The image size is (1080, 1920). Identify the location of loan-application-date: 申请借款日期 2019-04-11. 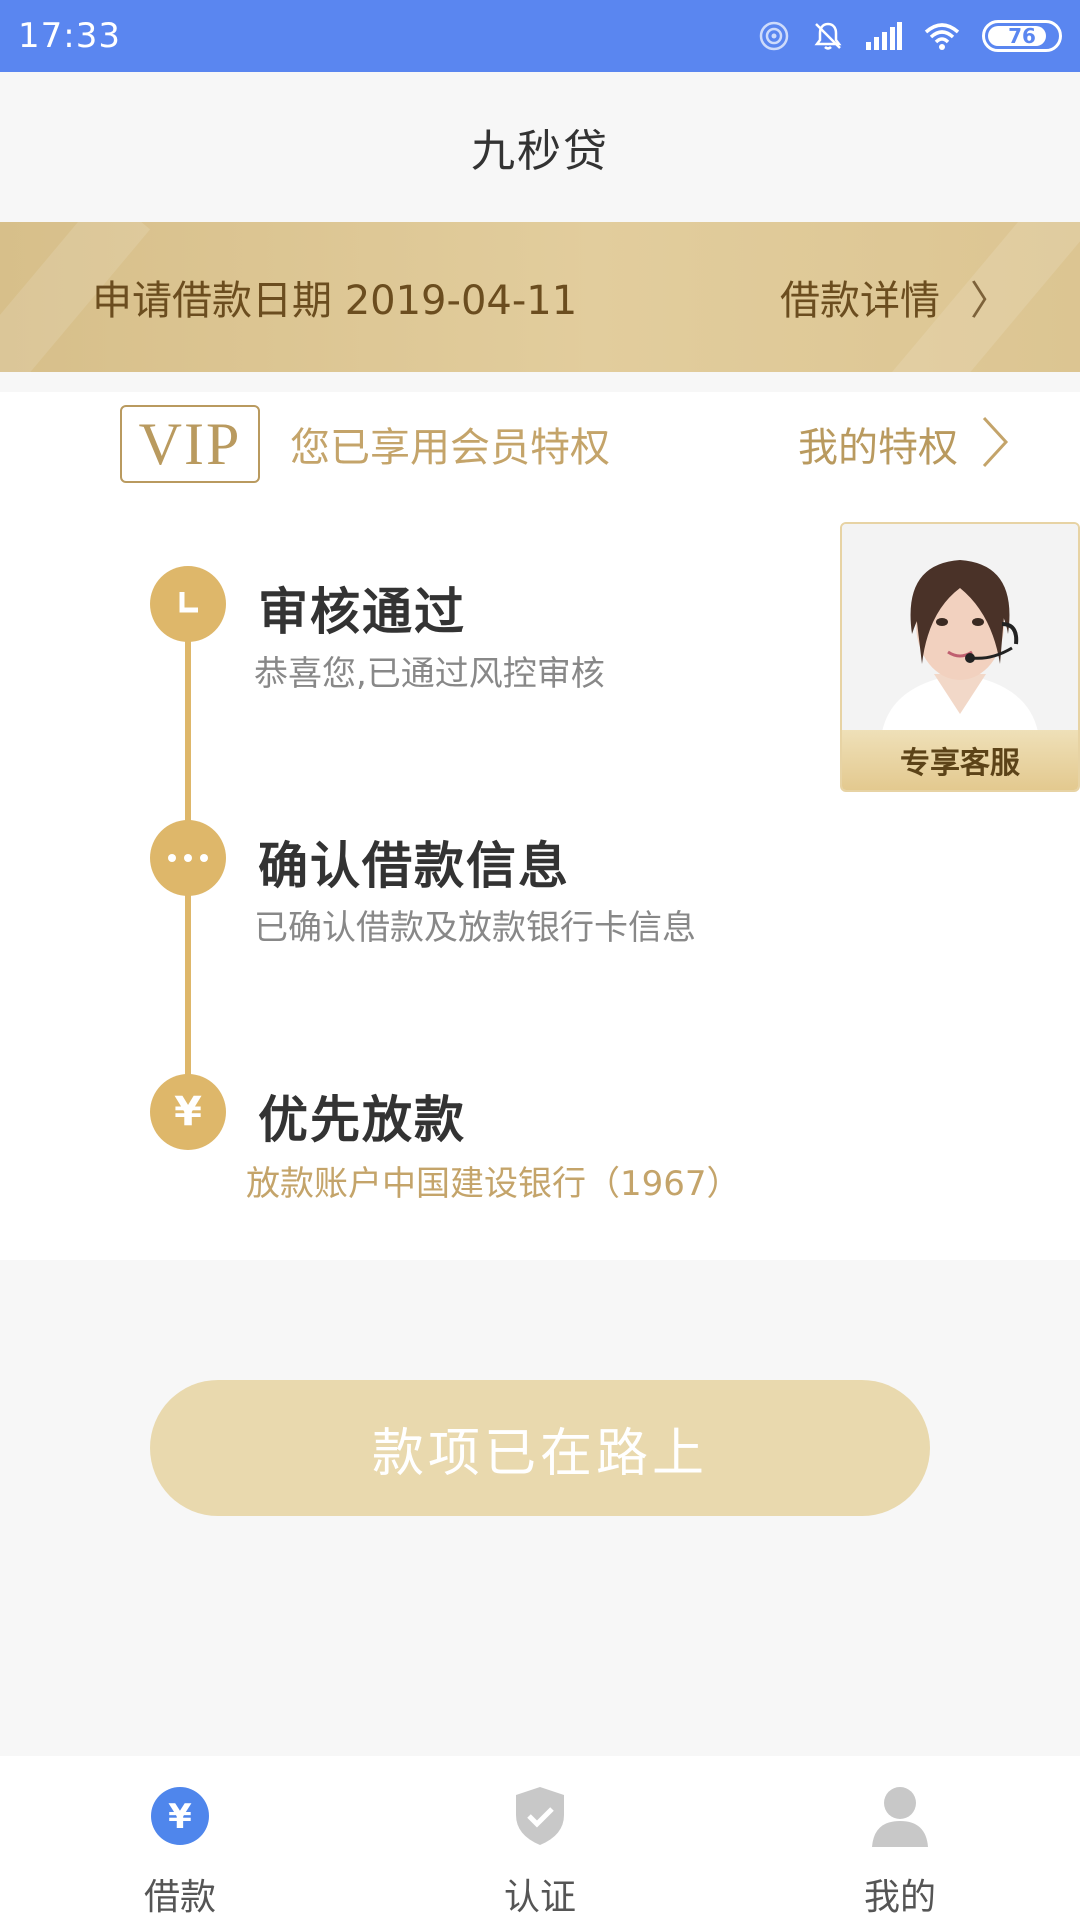
(335, 301).